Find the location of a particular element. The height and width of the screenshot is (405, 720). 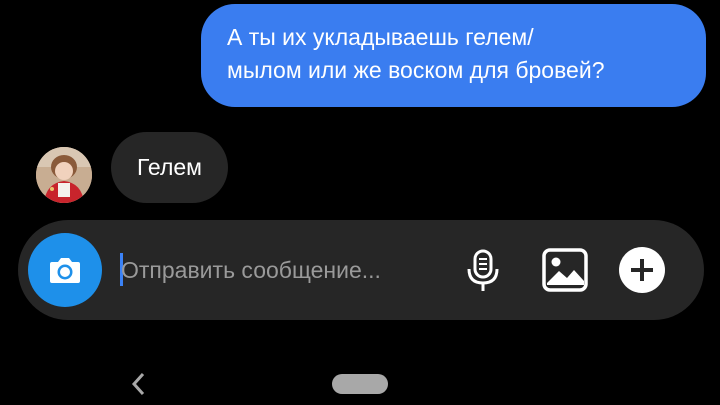

home-pill is located at coordinates (360, 384).